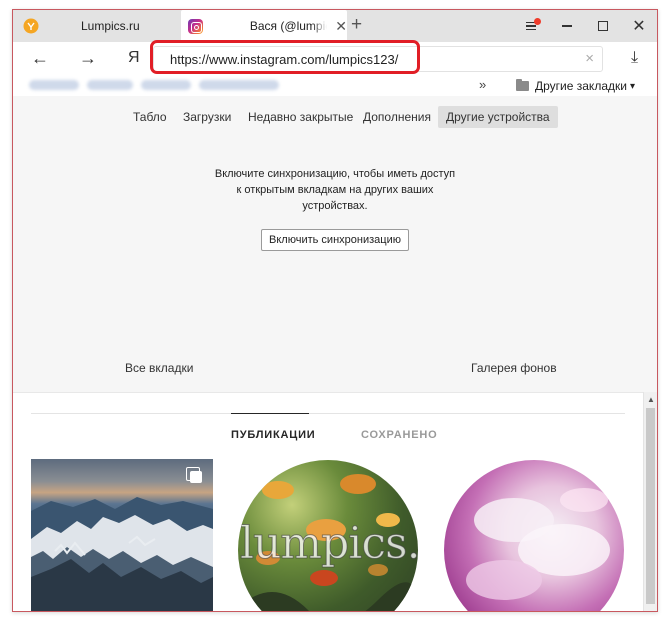 This screenshot has height=623, width=670. I want to click on scroll-thumb, so click(650, 506).